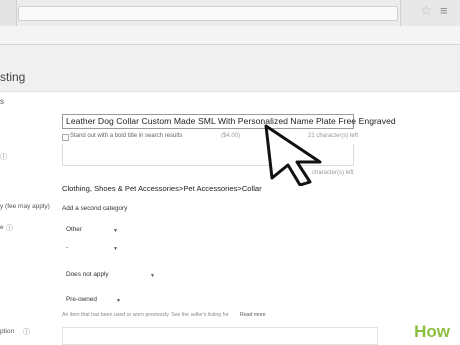 The height and width of the screenshot is (345, 460). I want to click on back-button, so click(8, 13).